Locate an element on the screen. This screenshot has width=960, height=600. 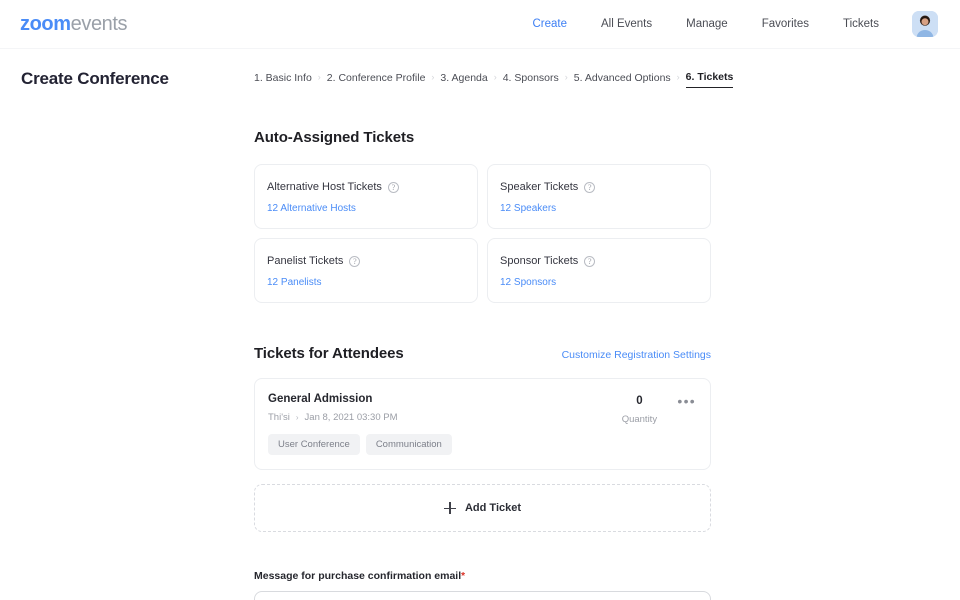
user-avatar-icon is located at coordinates (925, 24).